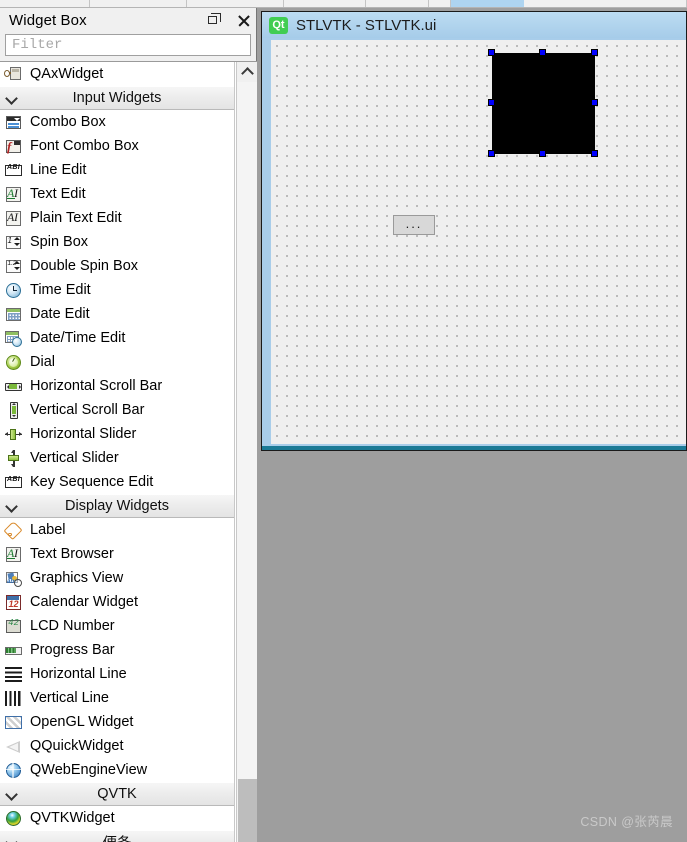 The width and height of the screenshot is (687, 842). Describe the element at coordinates (117, 722) in the screenshot. I see `widget-list-item: OpenGL Widget` at that location.